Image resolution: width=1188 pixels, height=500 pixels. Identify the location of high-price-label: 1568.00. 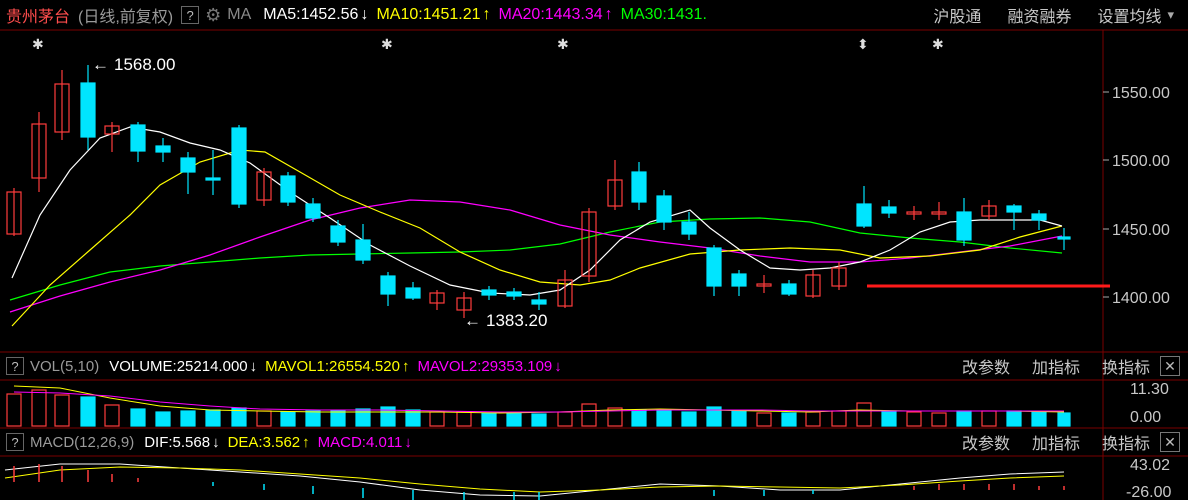
(144, 64).